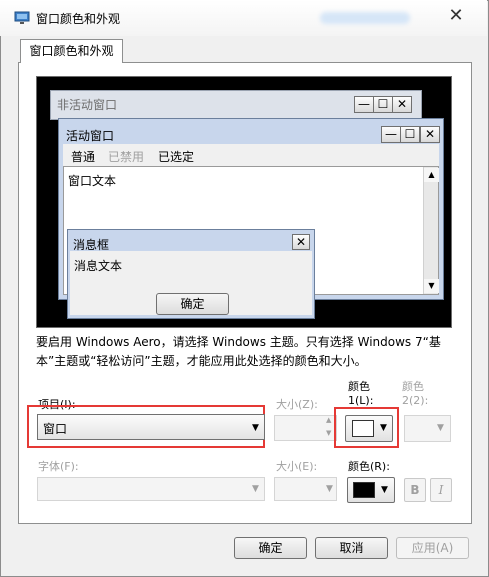  What do you see at coordinates (83, 156) in the screenshot?
I see `menu-item-normal: 普通` at bounding box center [83, 156].